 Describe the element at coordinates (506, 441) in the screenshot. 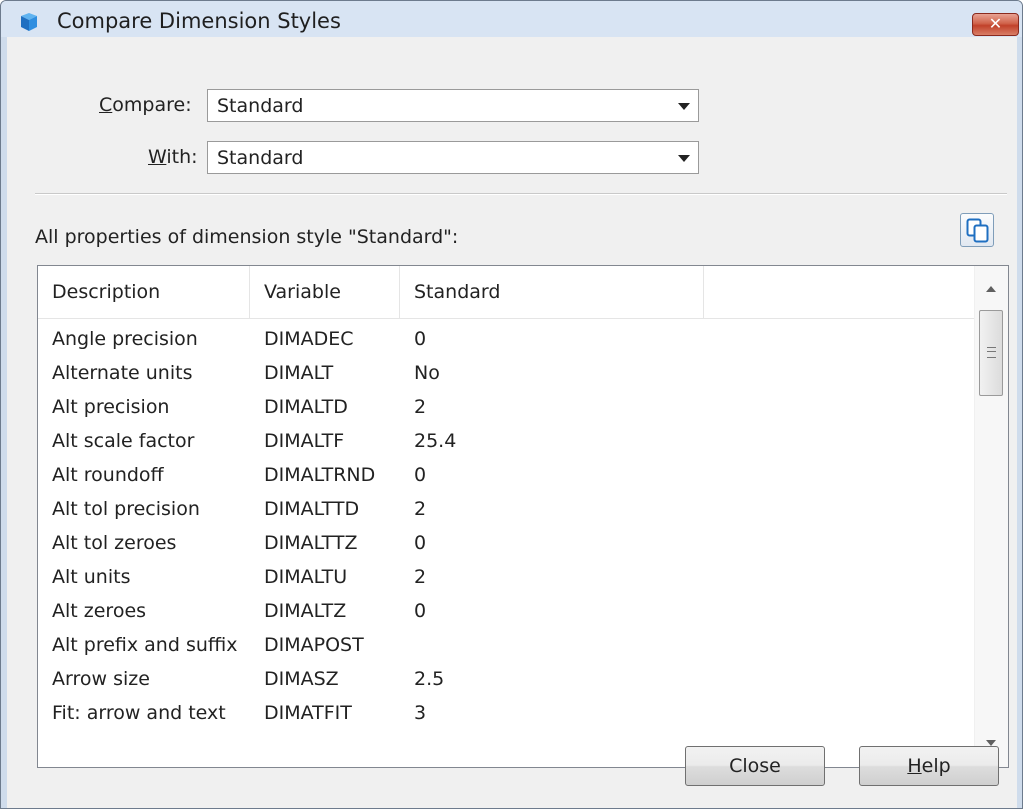

I see `table-row: Alt scale factor DIMALTF 25.4` at that location.